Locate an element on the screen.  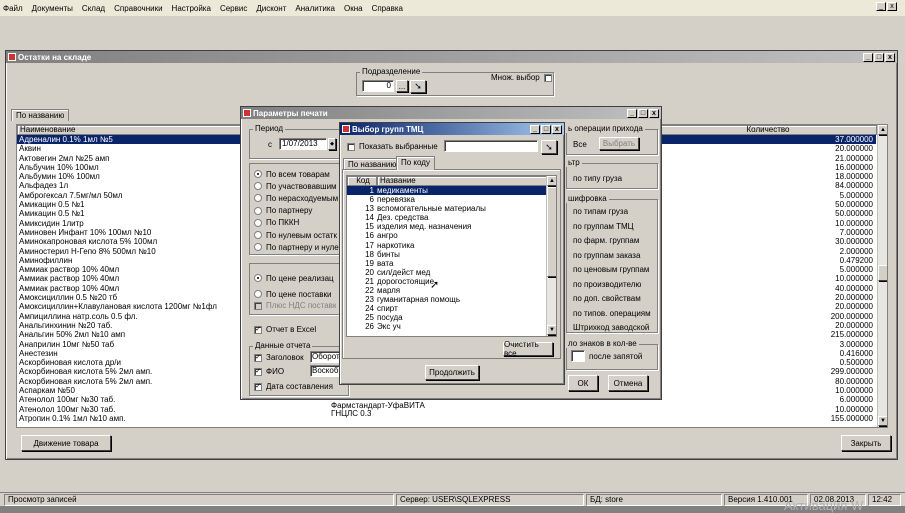
group-row: 1 медикаменты is located at coordinates (447, 191).